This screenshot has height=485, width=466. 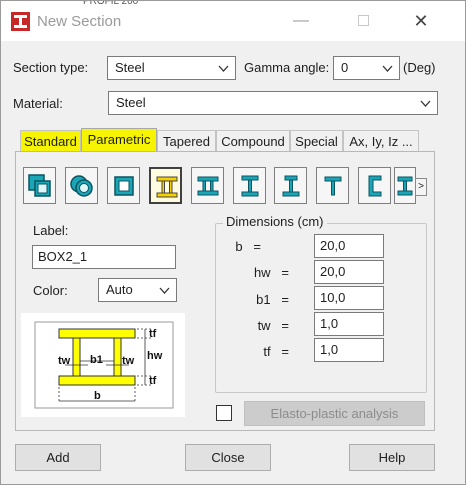 What do you see at coordinates (316, 141) in the screenshot?
I see `tab-special: Special` at bounding box center [316, 141].